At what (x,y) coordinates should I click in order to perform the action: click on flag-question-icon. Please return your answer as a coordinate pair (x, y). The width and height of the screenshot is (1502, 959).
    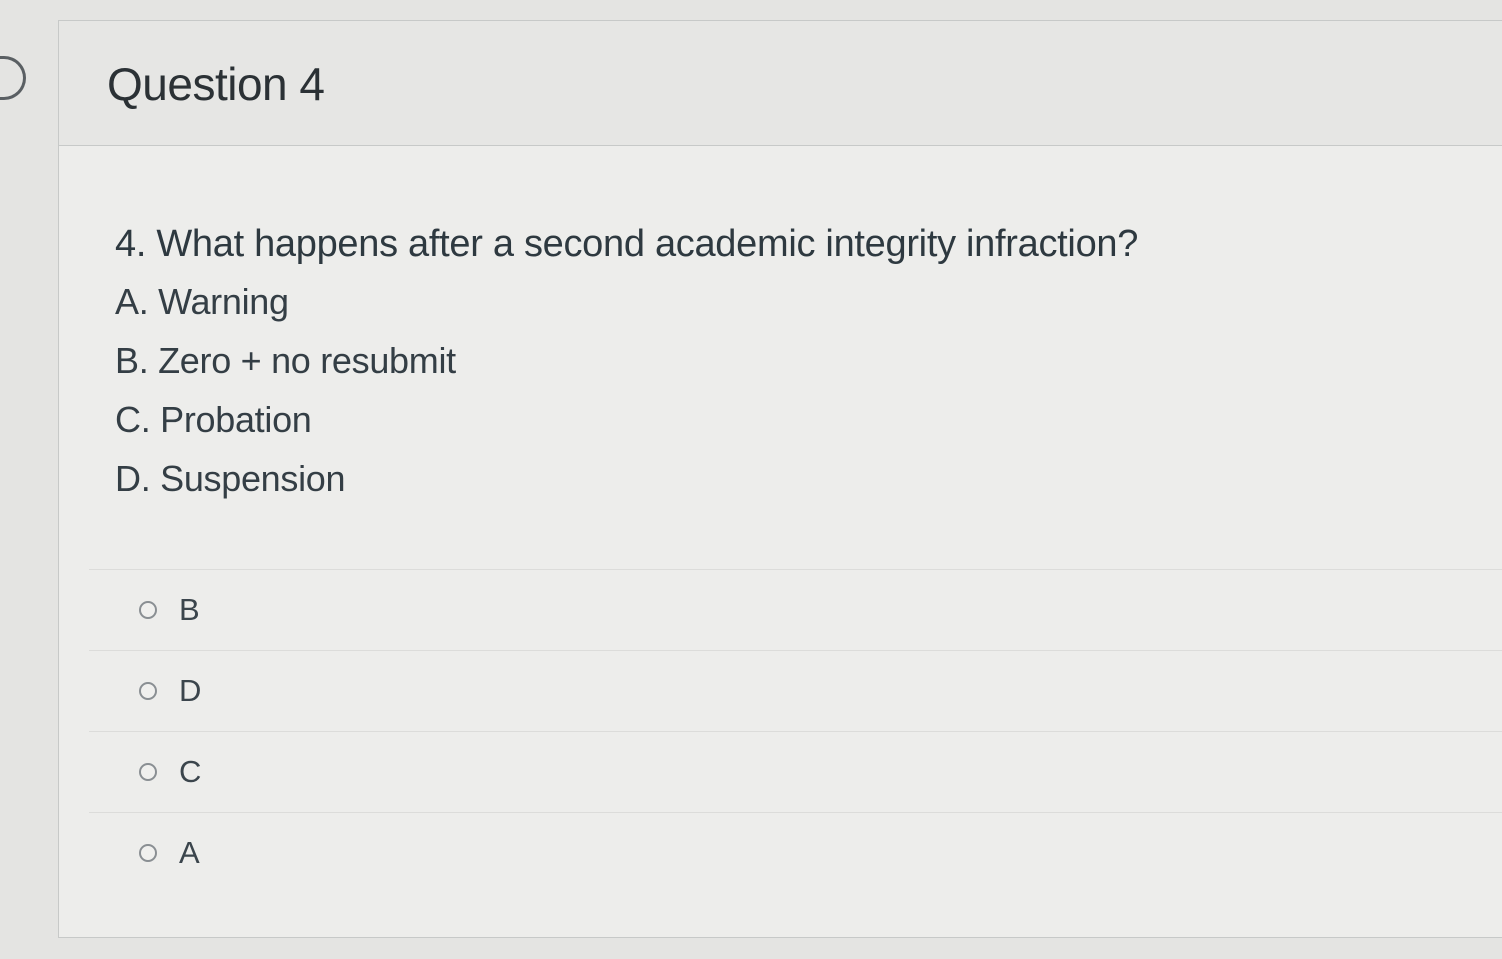
    Looking at the image, I should click on (13, 78).